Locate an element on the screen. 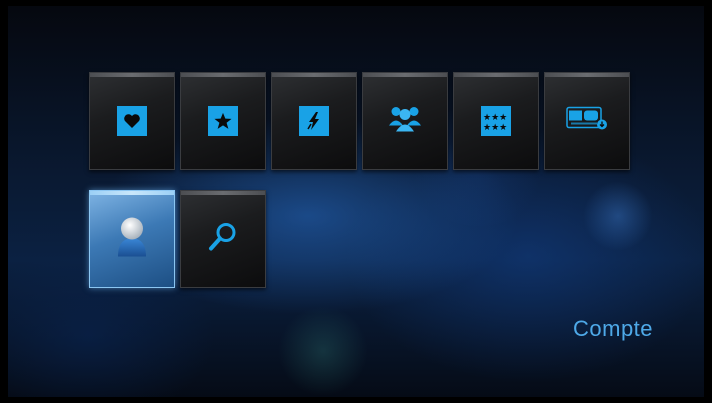 This screenshot has height=403, width=712. youtube-video-icon is located at coordinates (587, 121).